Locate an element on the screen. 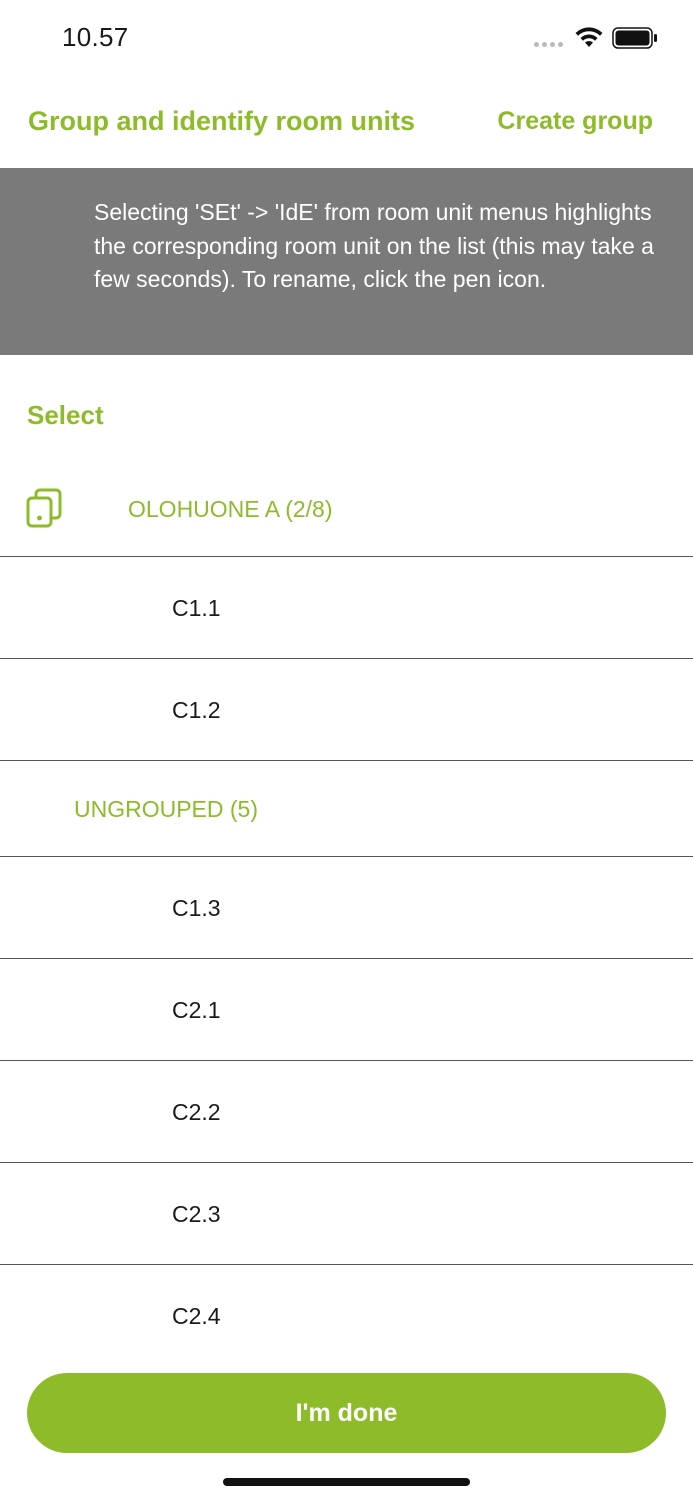 The height and width of the screenshot is (1500, 693). status-time: 10.57 is located at coordinates (95, 37).